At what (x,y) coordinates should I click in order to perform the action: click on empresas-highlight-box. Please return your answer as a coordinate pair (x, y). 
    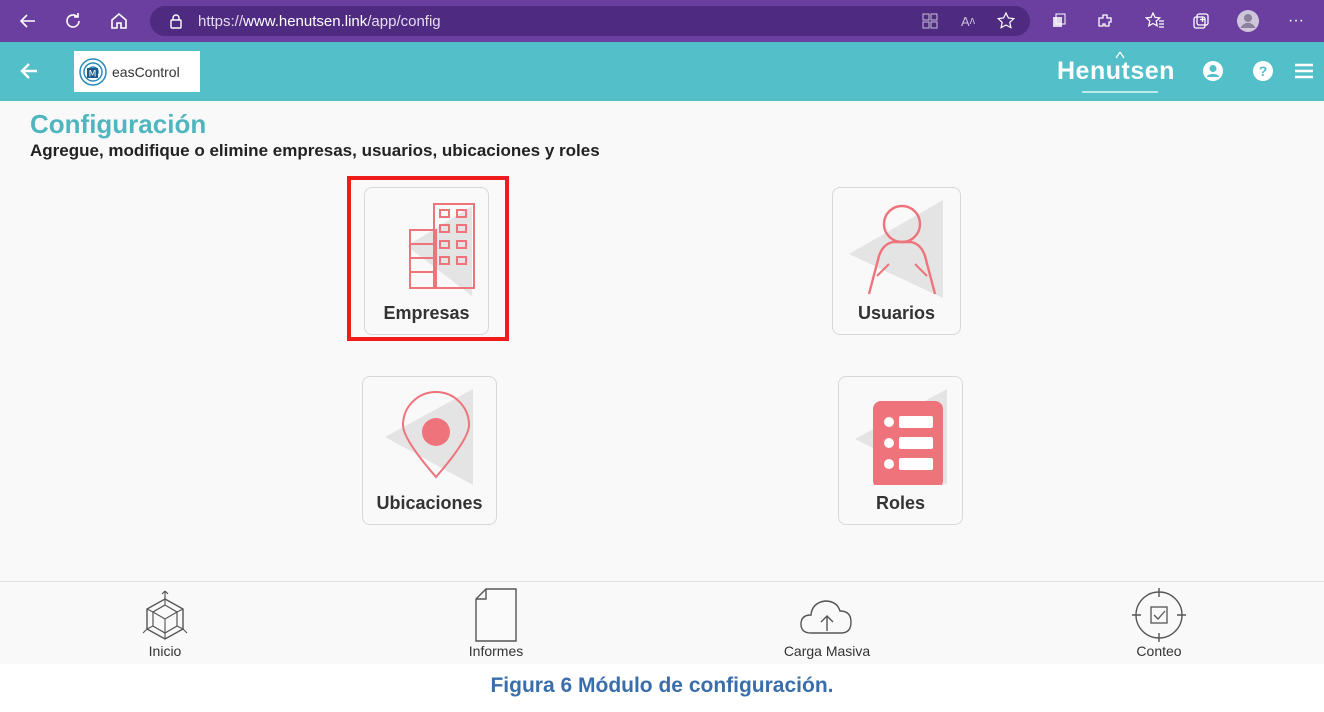
    Looking at the image, I should click on (428, 258).